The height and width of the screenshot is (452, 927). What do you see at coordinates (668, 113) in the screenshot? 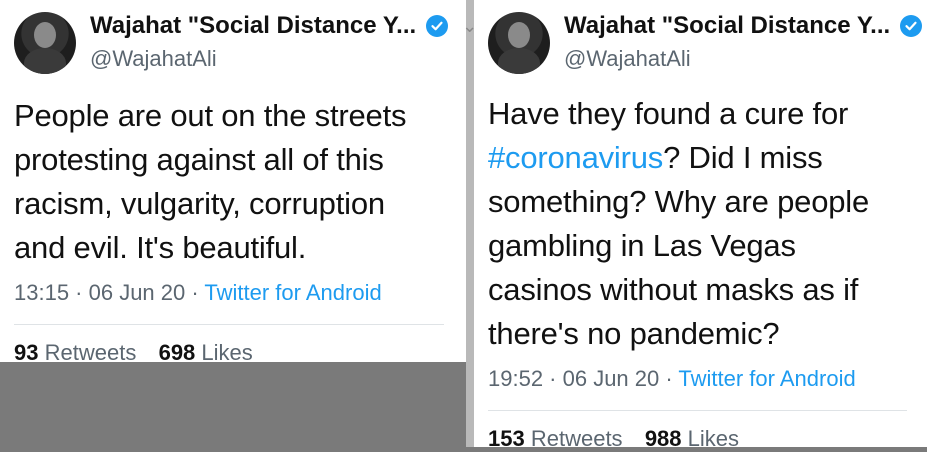
I see `tweet-text-part: Have they found a cure for` at bounding box center [668, 113].